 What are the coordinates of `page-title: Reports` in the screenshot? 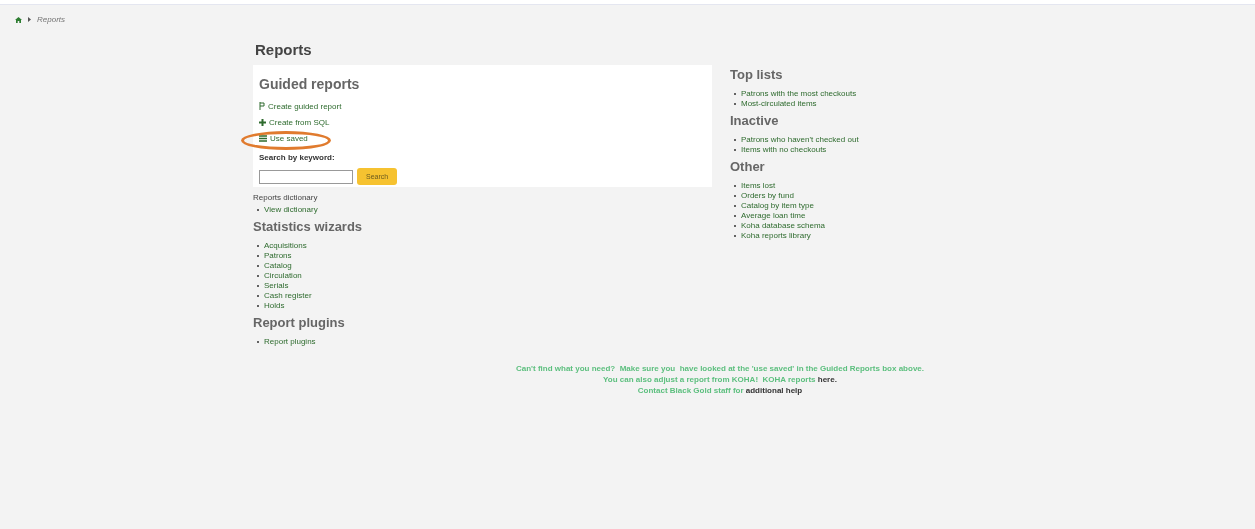 It's located at (284, 49).